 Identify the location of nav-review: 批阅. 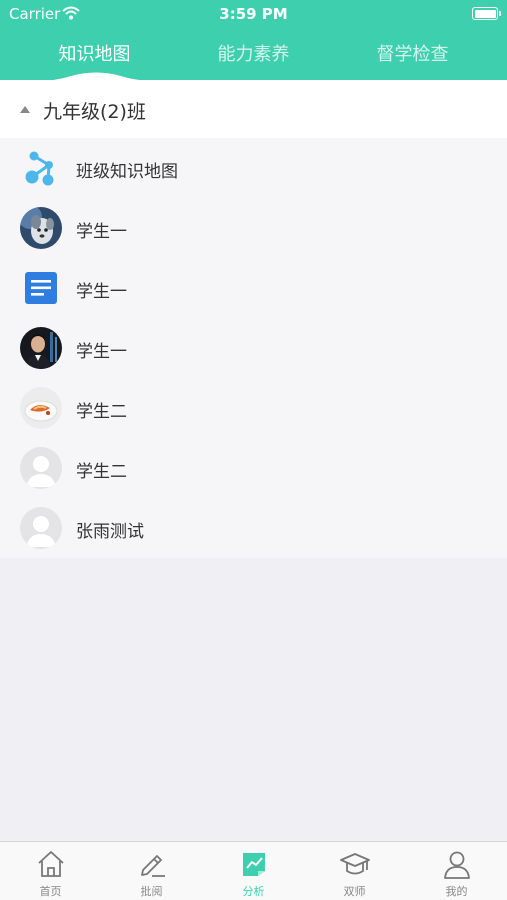
(151, 871).